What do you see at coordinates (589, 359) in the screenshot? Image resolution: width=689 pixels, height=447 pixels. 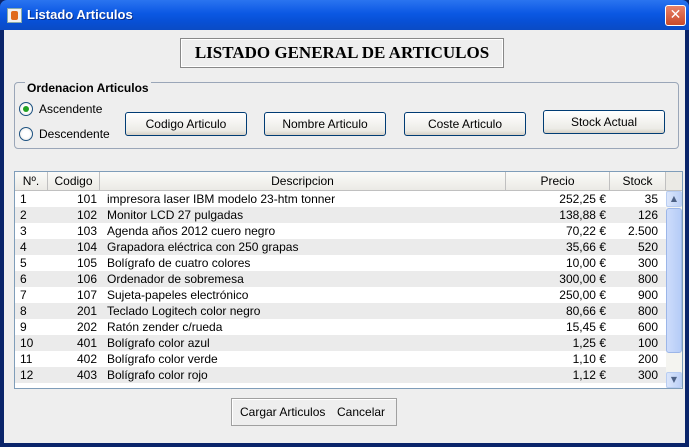 I see `cell-price: 1,10 €` at bounding box center [589, 359].